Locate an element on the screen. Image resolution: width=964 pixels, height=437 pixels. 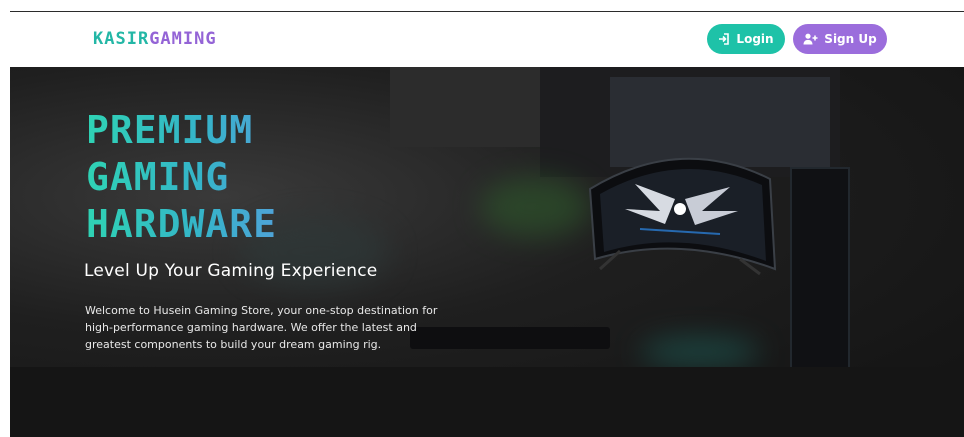
hero-title: PREMIUM GAMING HARDWARE is located at coordinates (181, 177).